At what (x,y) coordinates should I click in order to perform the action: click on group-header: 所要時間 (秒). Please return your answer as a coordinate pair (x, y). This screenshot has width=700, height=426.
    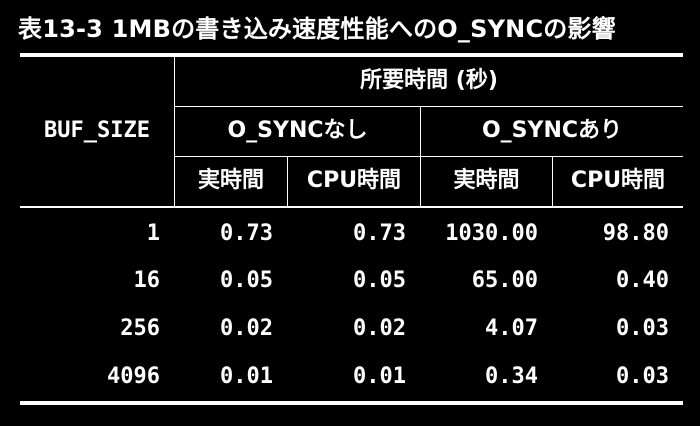
    Looking at the image, I should click on (429, 80).